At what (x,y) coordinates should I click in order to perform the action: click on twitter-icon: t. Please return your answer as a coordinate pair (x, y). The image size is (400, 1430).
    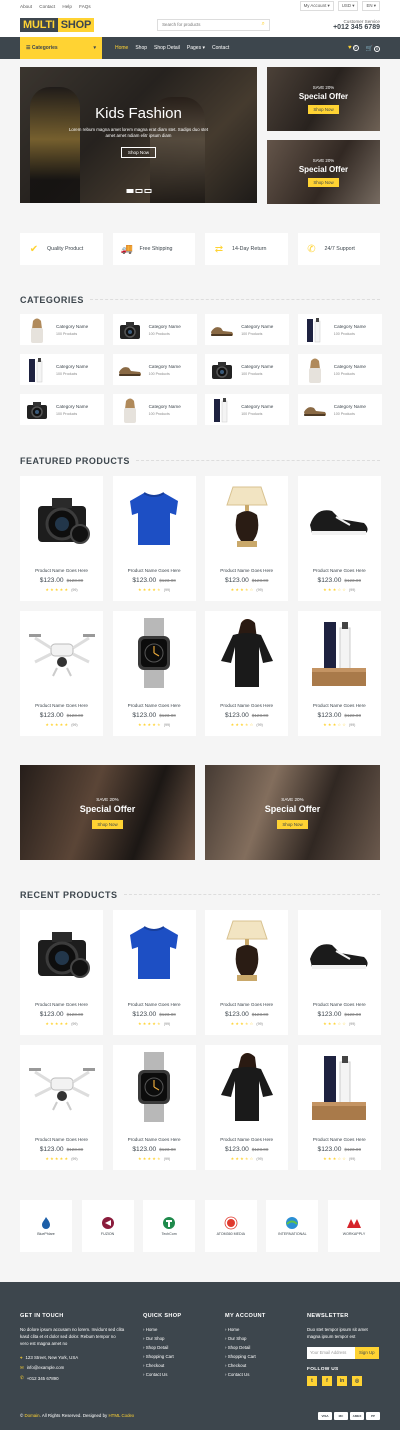
    Looking at the image, I should click on (312, 1380).